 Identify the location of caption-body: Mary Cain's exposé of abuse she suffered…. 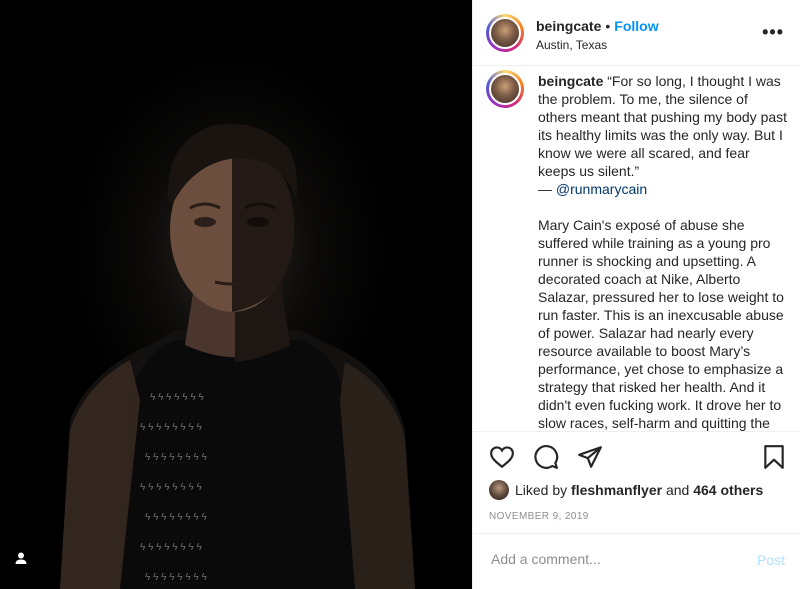
(661, 324).